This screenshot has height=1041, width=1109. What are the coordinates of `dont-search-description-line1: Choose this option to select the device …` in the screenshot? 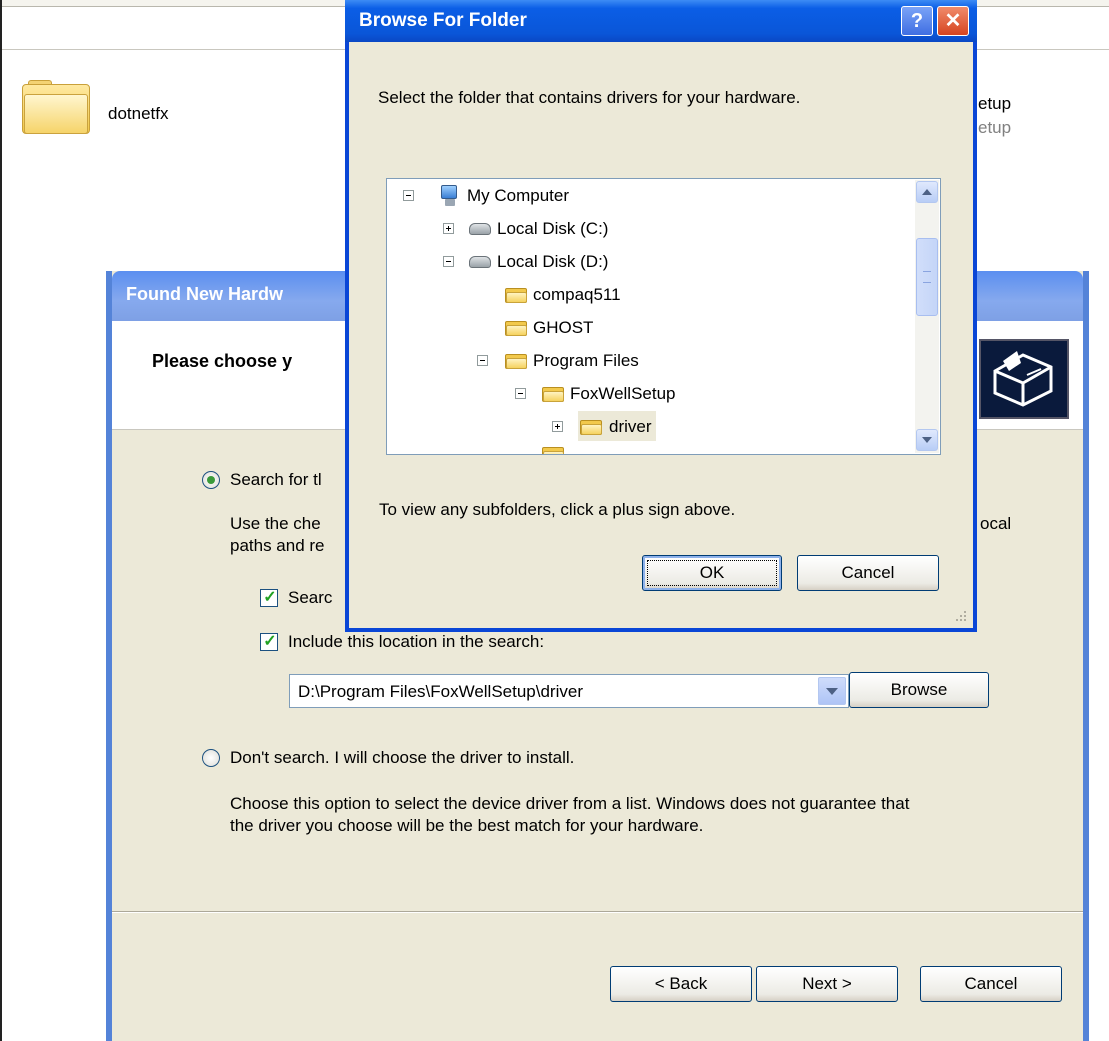 It's located at (570, 803).